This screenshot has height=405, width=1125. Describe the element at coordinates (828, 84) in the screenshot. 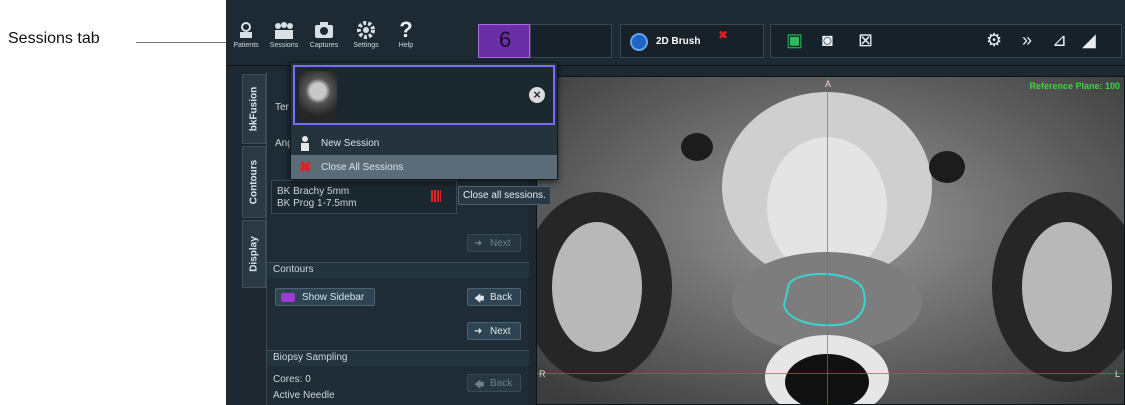

I see `orientation-anterior: A` at that location.